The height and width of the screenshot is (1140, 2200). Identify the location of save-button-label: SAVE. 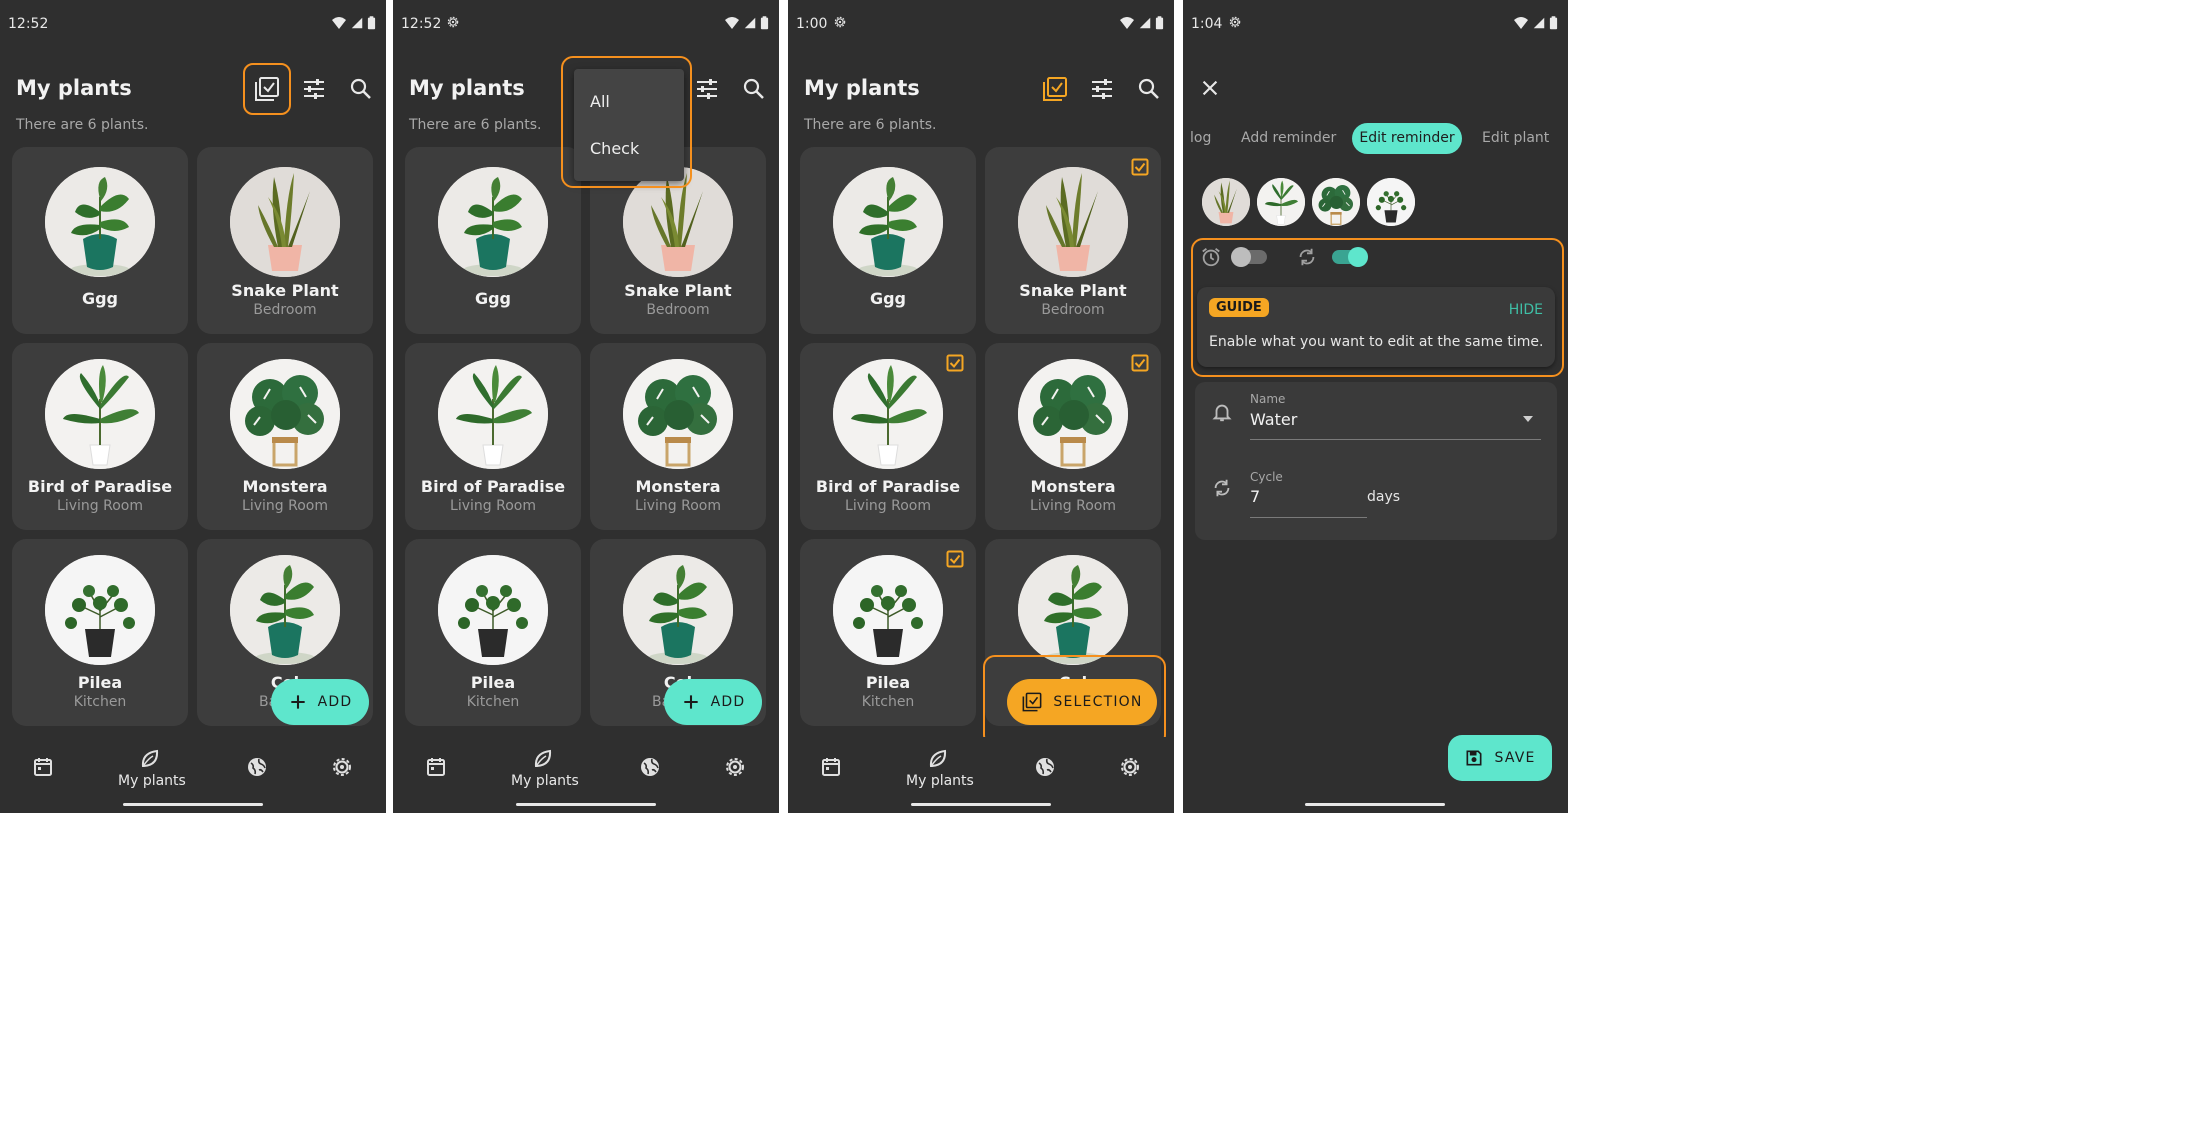
(1515, 758).